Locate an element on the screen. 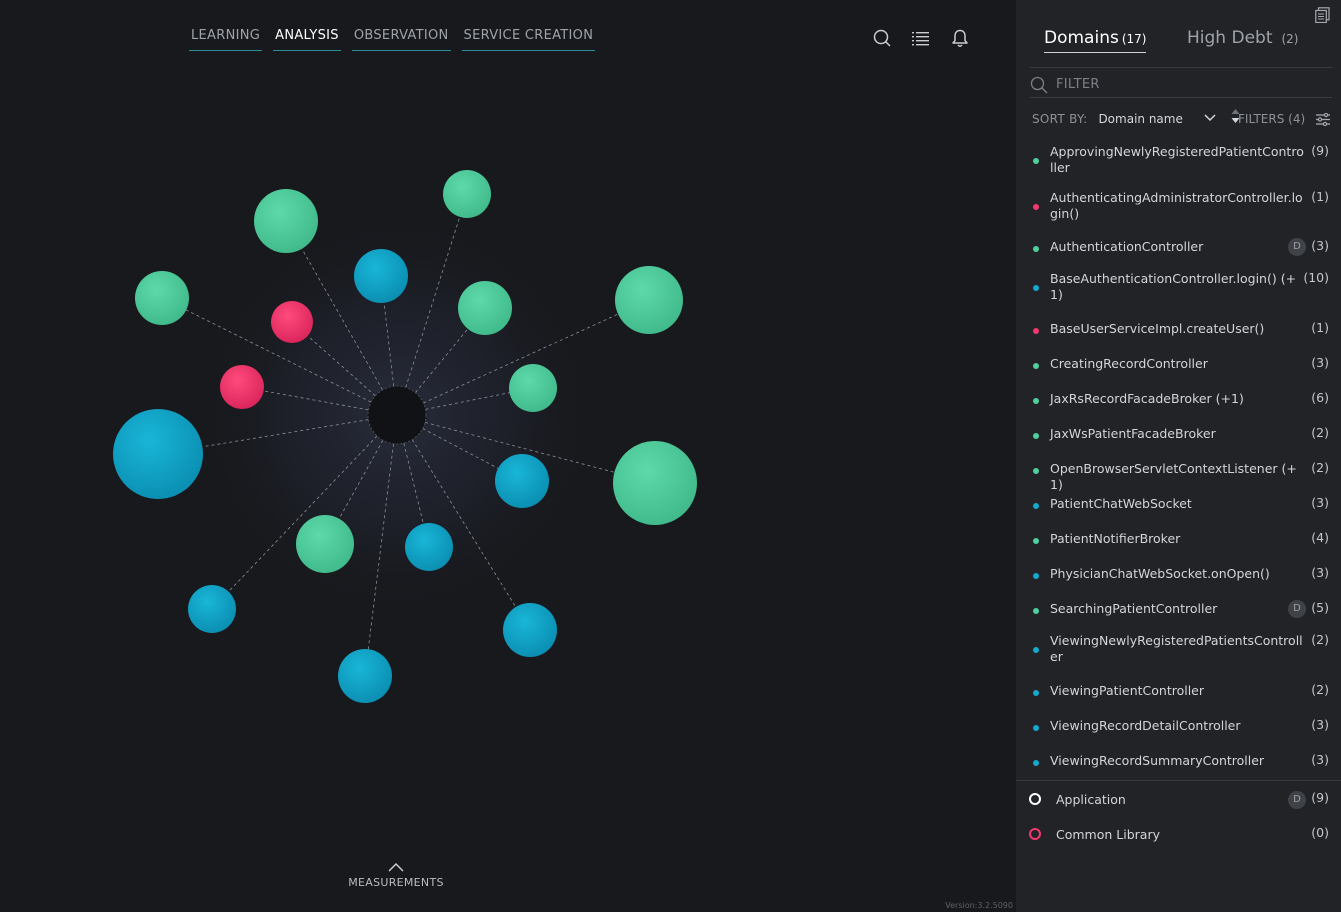 The height and width of the screenshot is (912, 1341). domain-name: JaxWsPatientFacadeBroker is located at coordinates (1133, 433).